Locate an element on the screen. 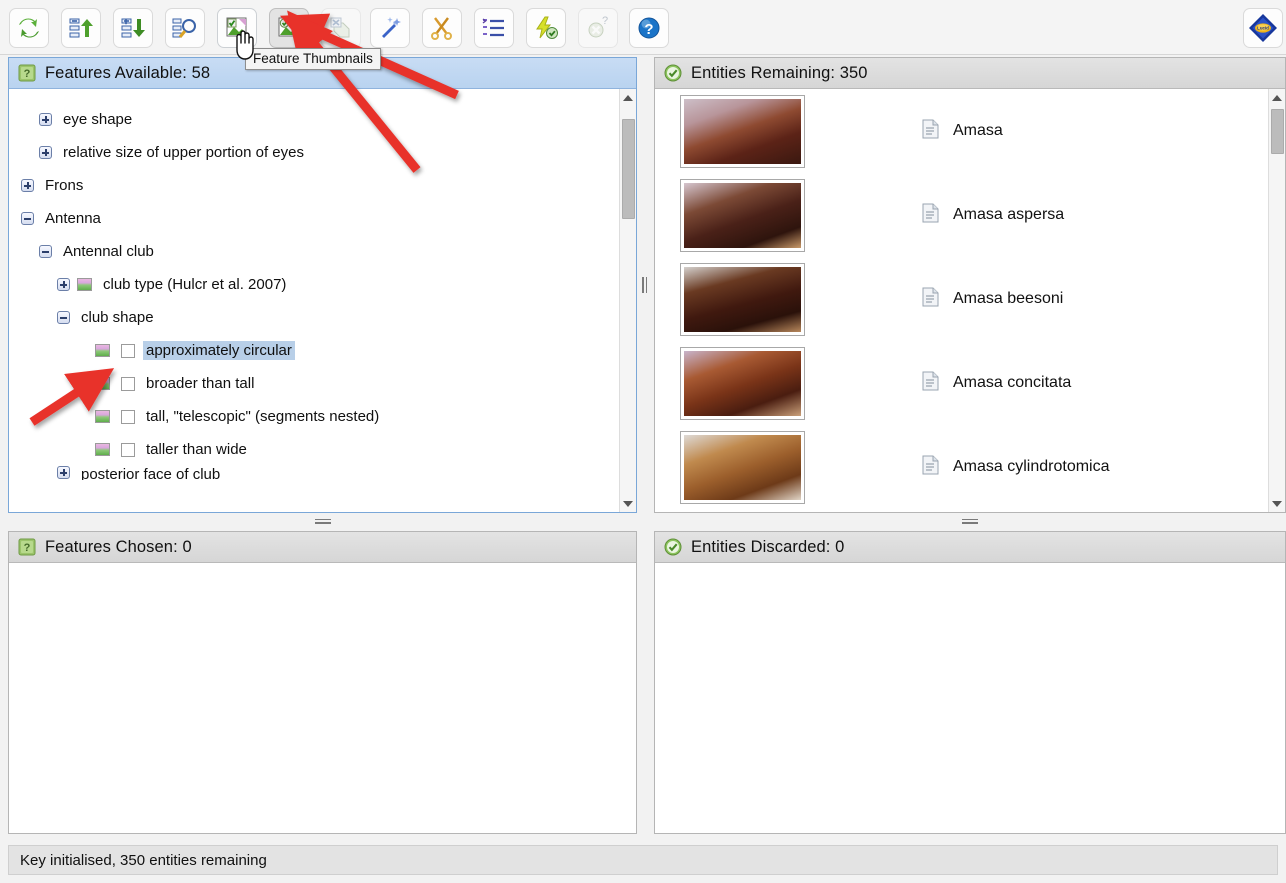  expand-tree-button is located at coordinates (133, 28).